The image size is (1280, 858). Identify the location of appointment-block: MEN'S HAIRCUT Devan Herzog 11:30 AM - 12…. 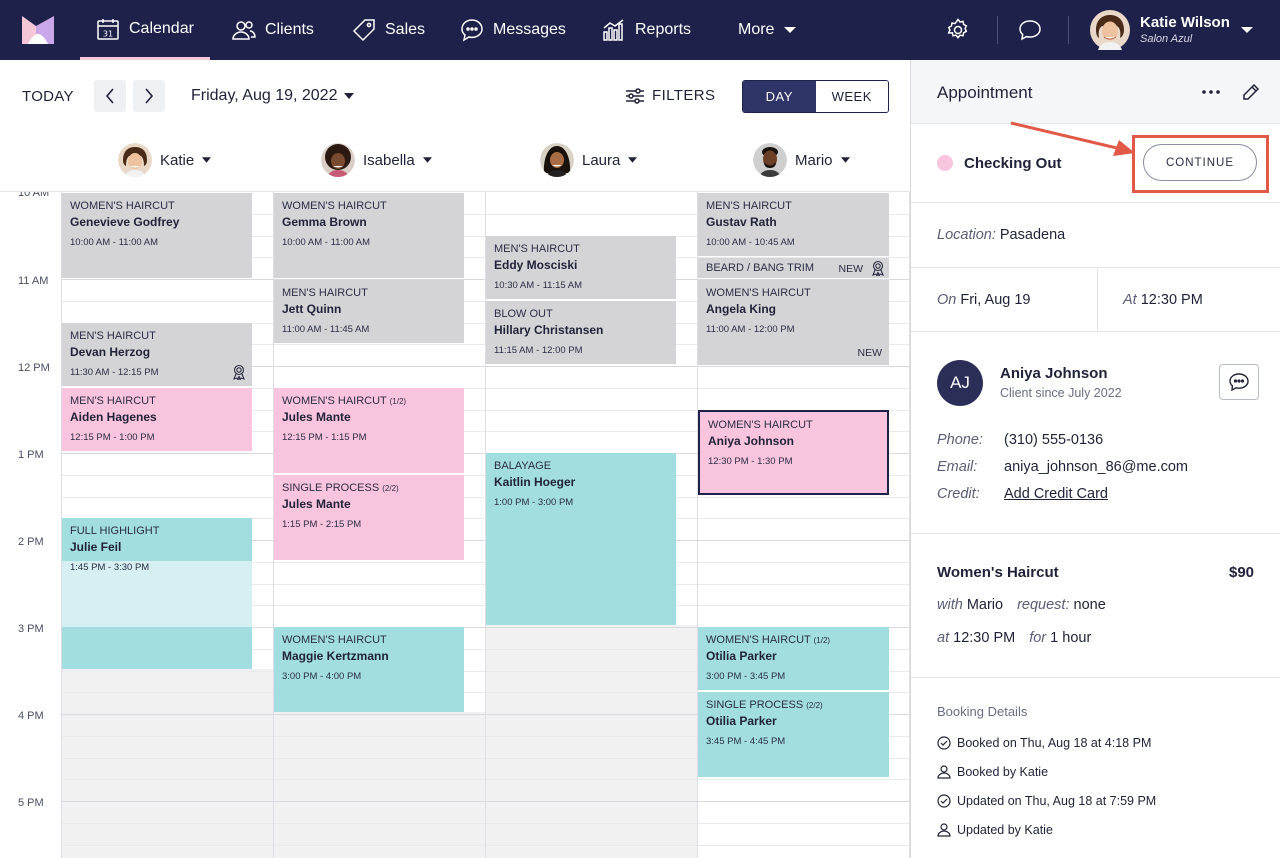
(157, 354).